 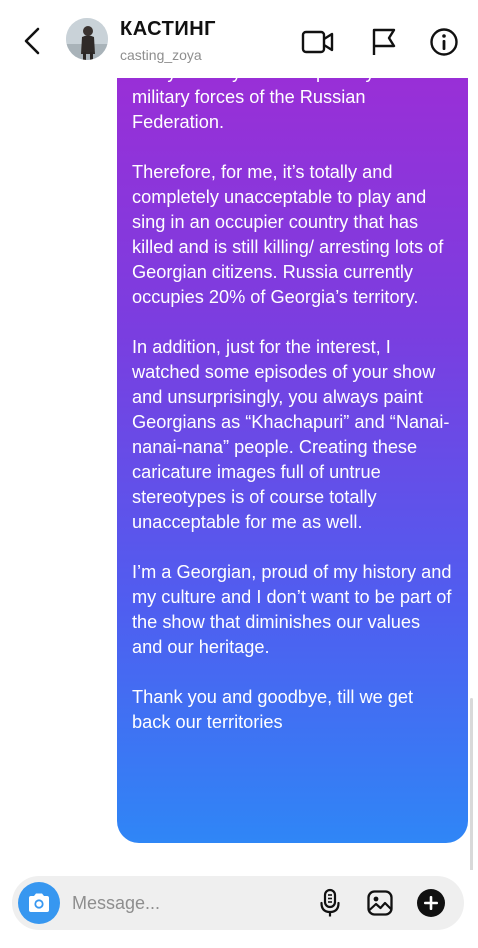 What do you see at coordinates (161, 55) in the screenshot?
I see `chat-username: casting_zoya` at bounding box center [161, 55].